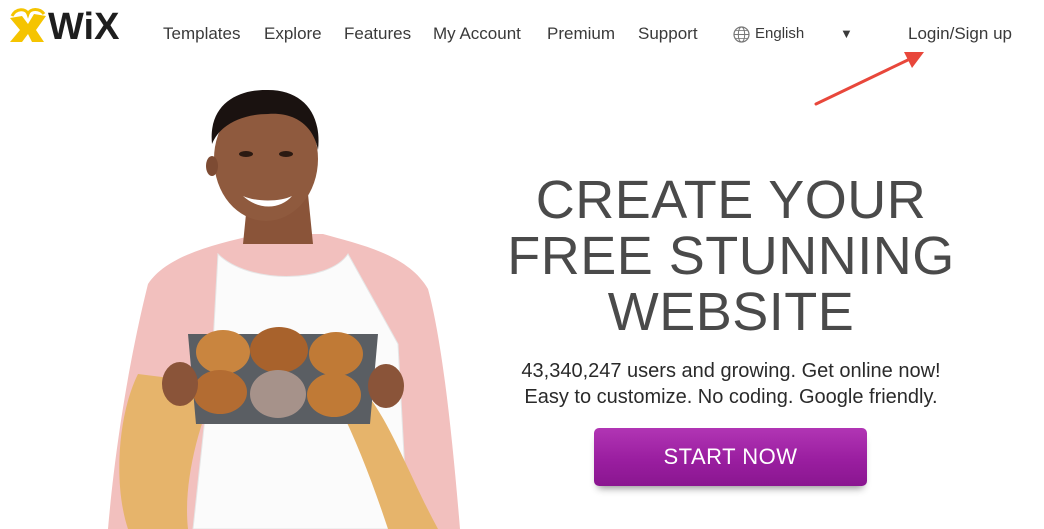  I want to click on headline-line-1: CREATE YOUR, so click(731, 200).